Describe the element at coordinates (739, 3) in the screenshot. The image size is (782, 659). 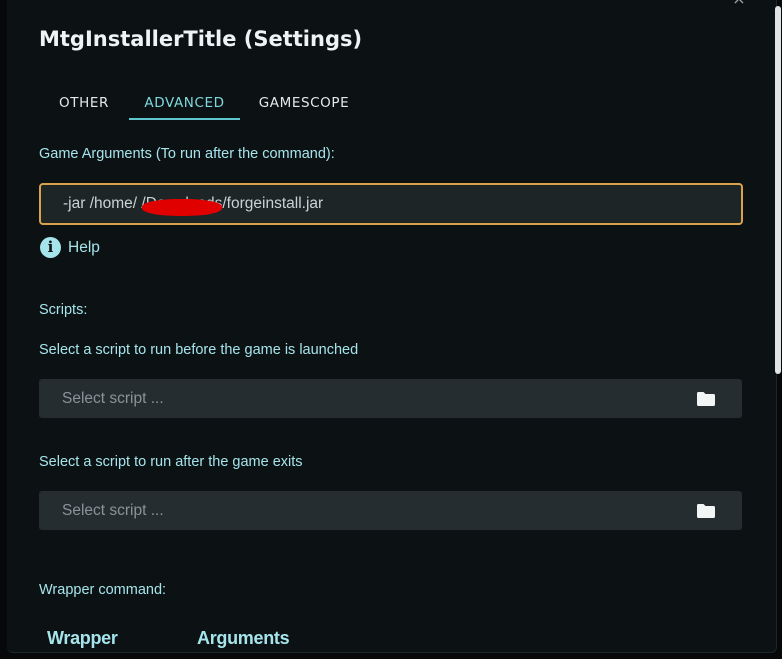
I see `close-icon: ×` at that location.